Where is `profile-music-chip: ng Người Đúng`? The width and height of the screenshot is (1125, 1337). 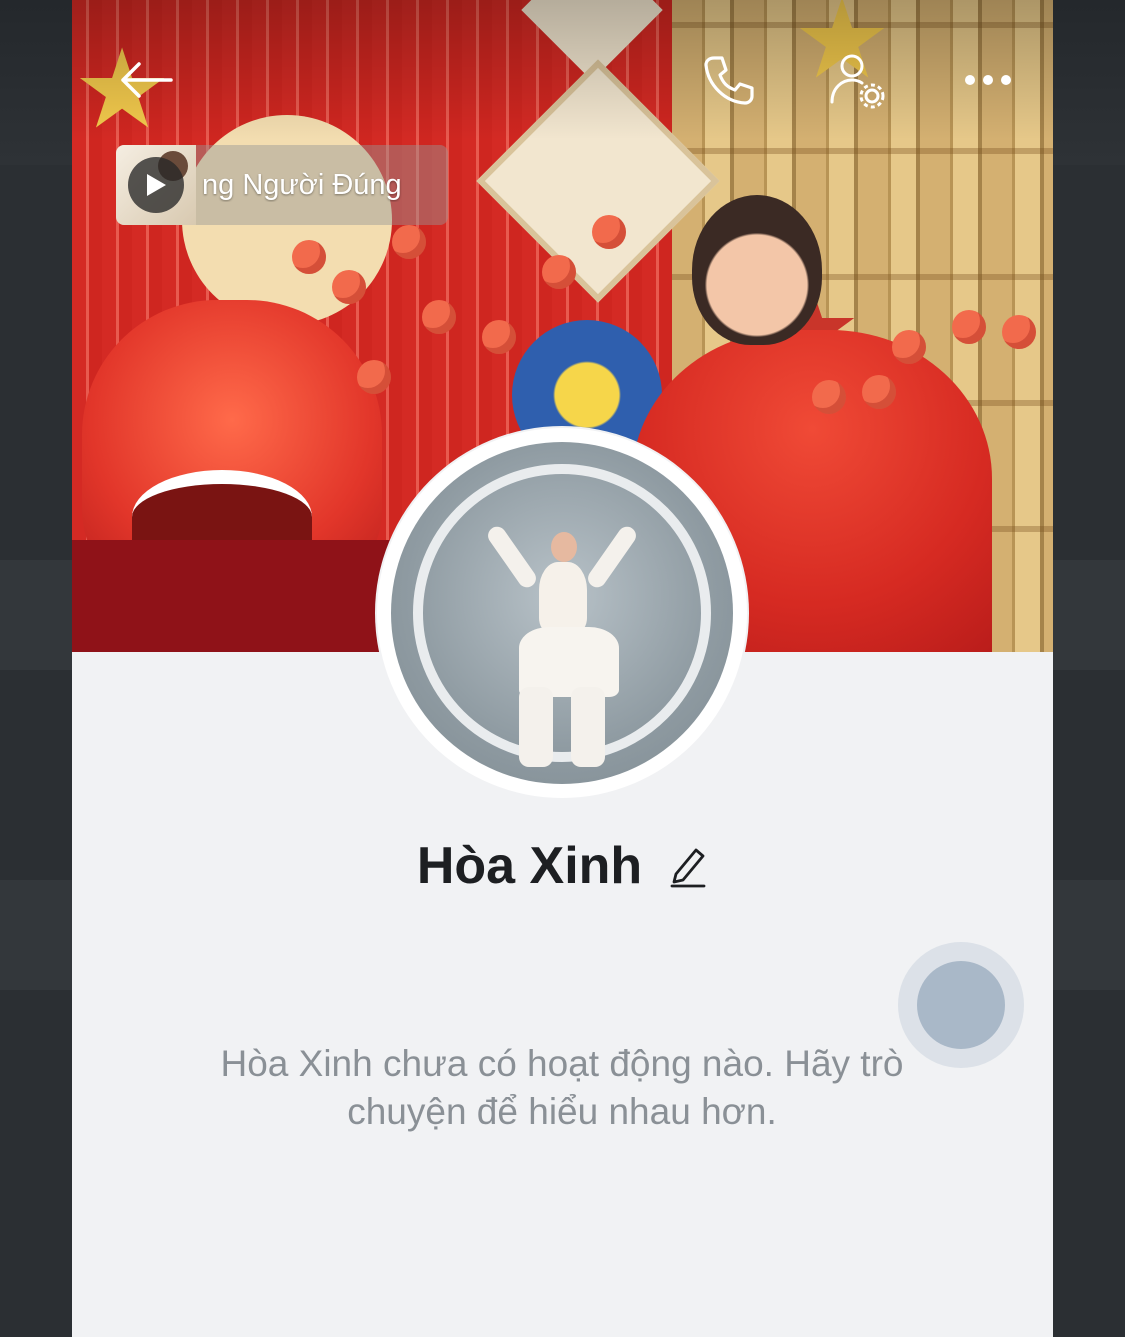 profile-music-chip: ng Người Đúng is located at coordinates (282, 185).